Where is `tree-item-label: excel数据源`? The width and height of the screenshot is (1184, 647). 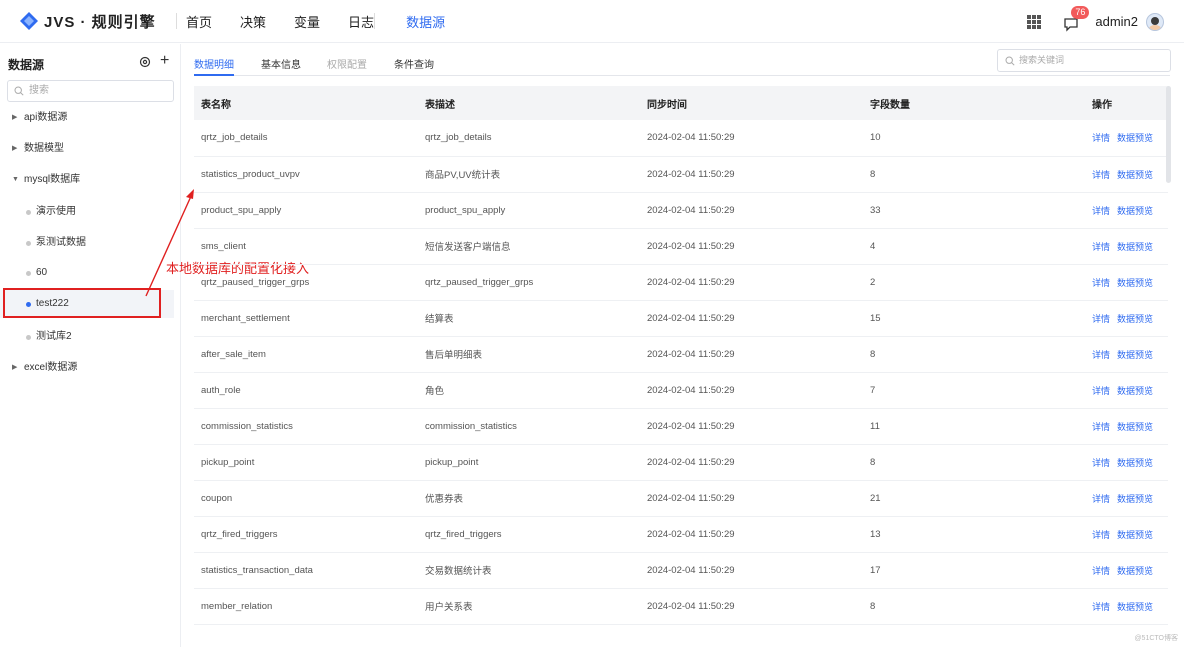 tree-item-label: excel数据源 is located at coordinates (51, 367).